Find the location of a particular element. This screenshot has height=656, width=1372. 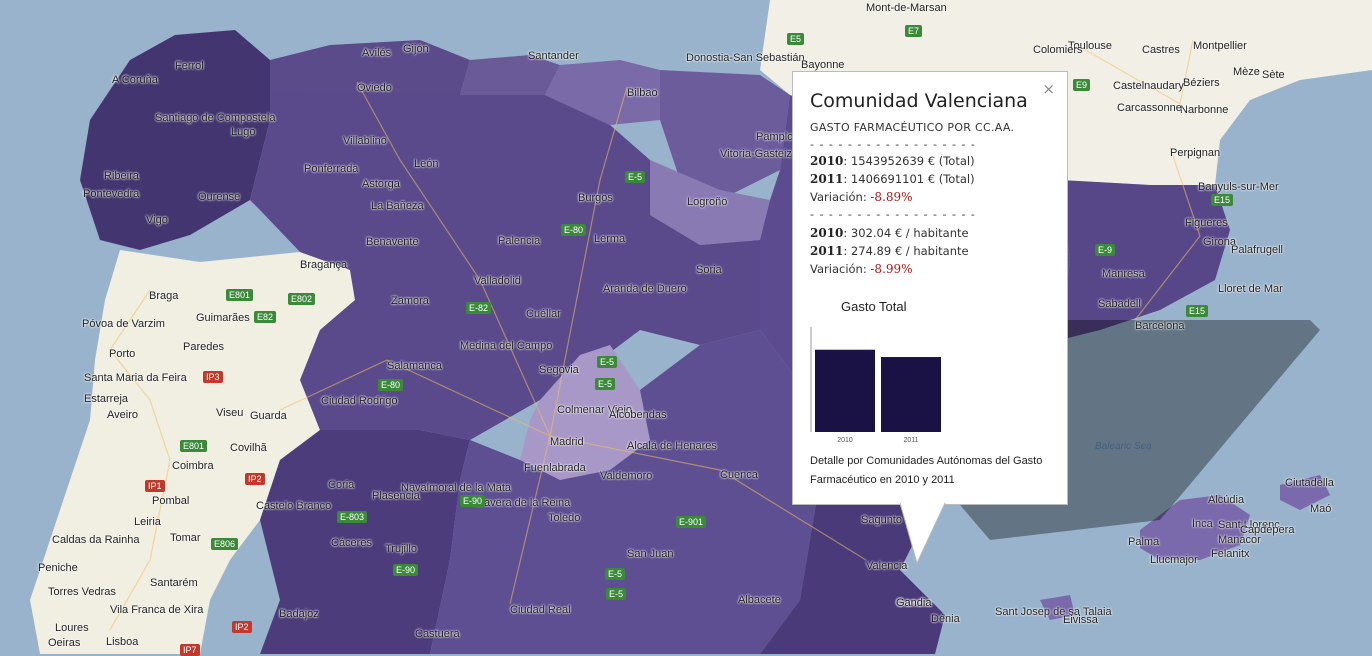

place-label: Mèze is located at coordinates (1246, 72).